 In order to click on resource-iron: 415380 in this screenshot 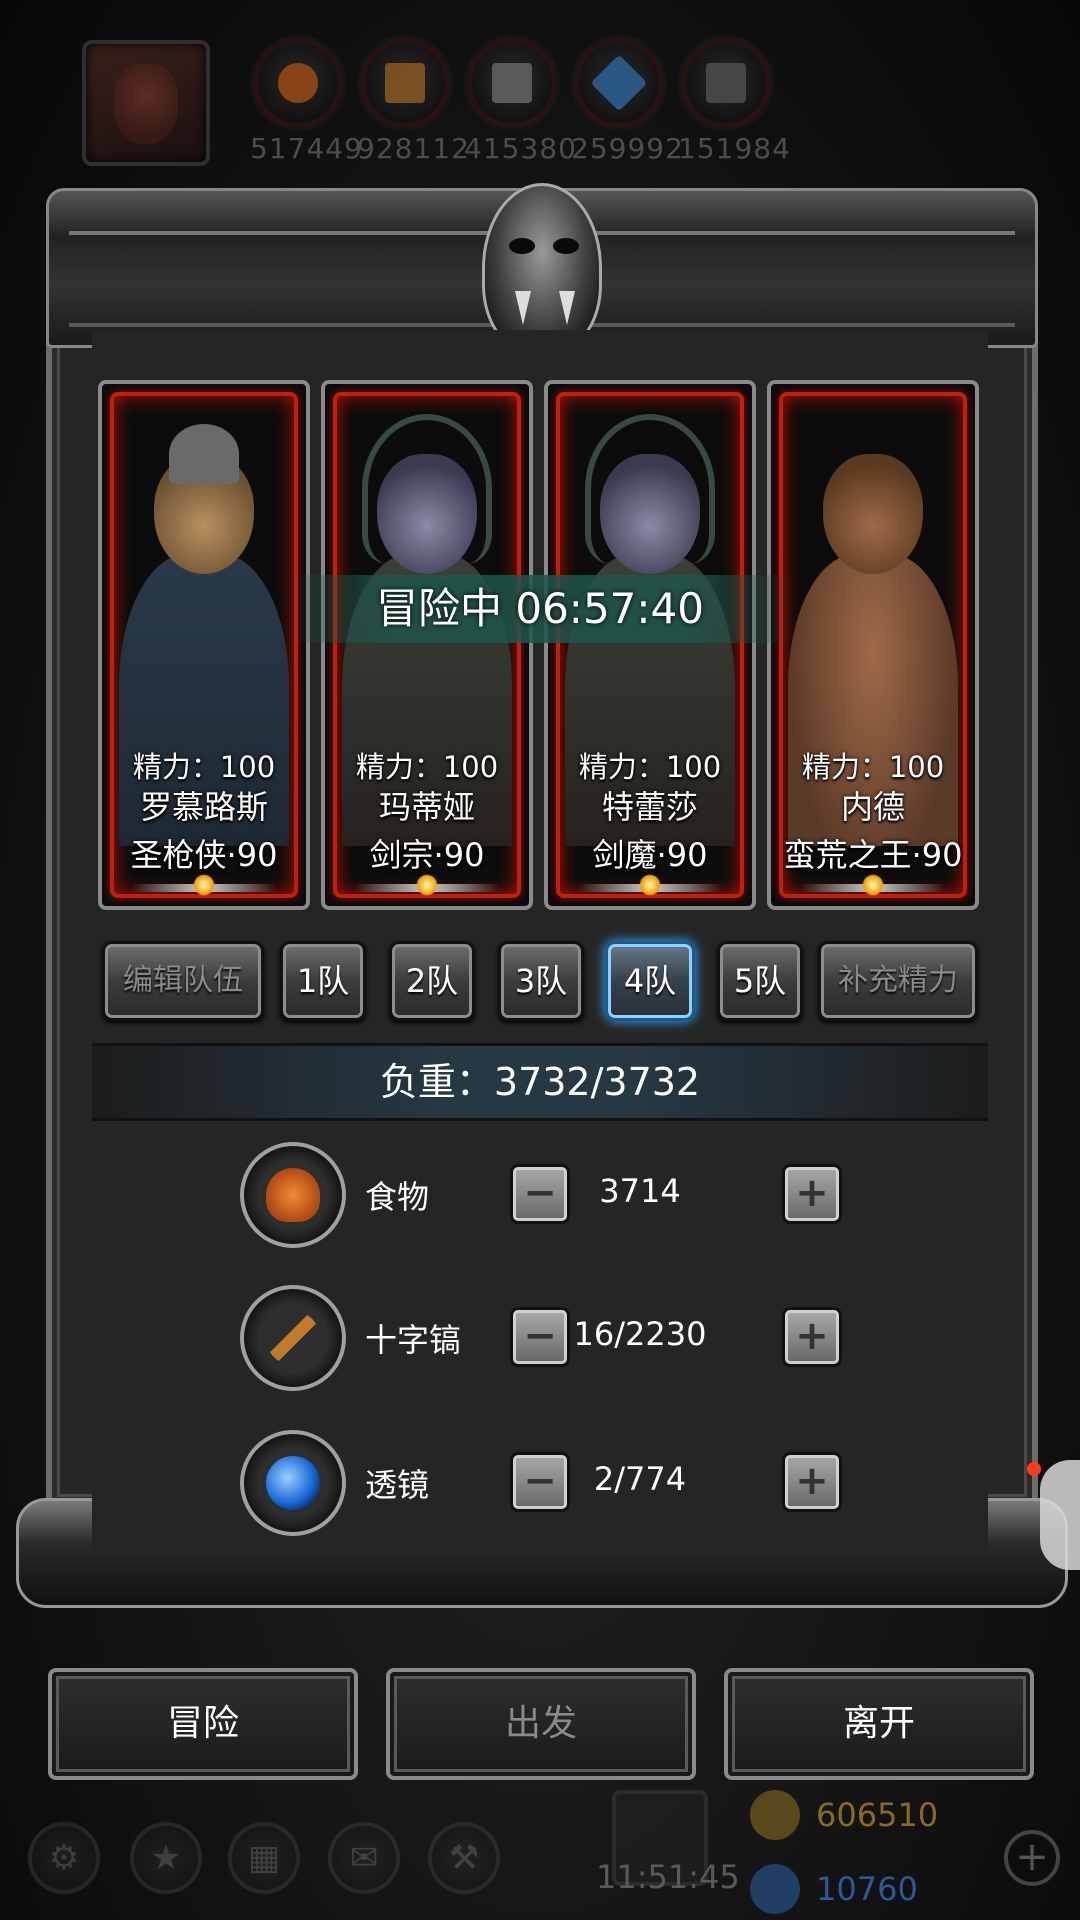, I will do `click(520, 103)`.